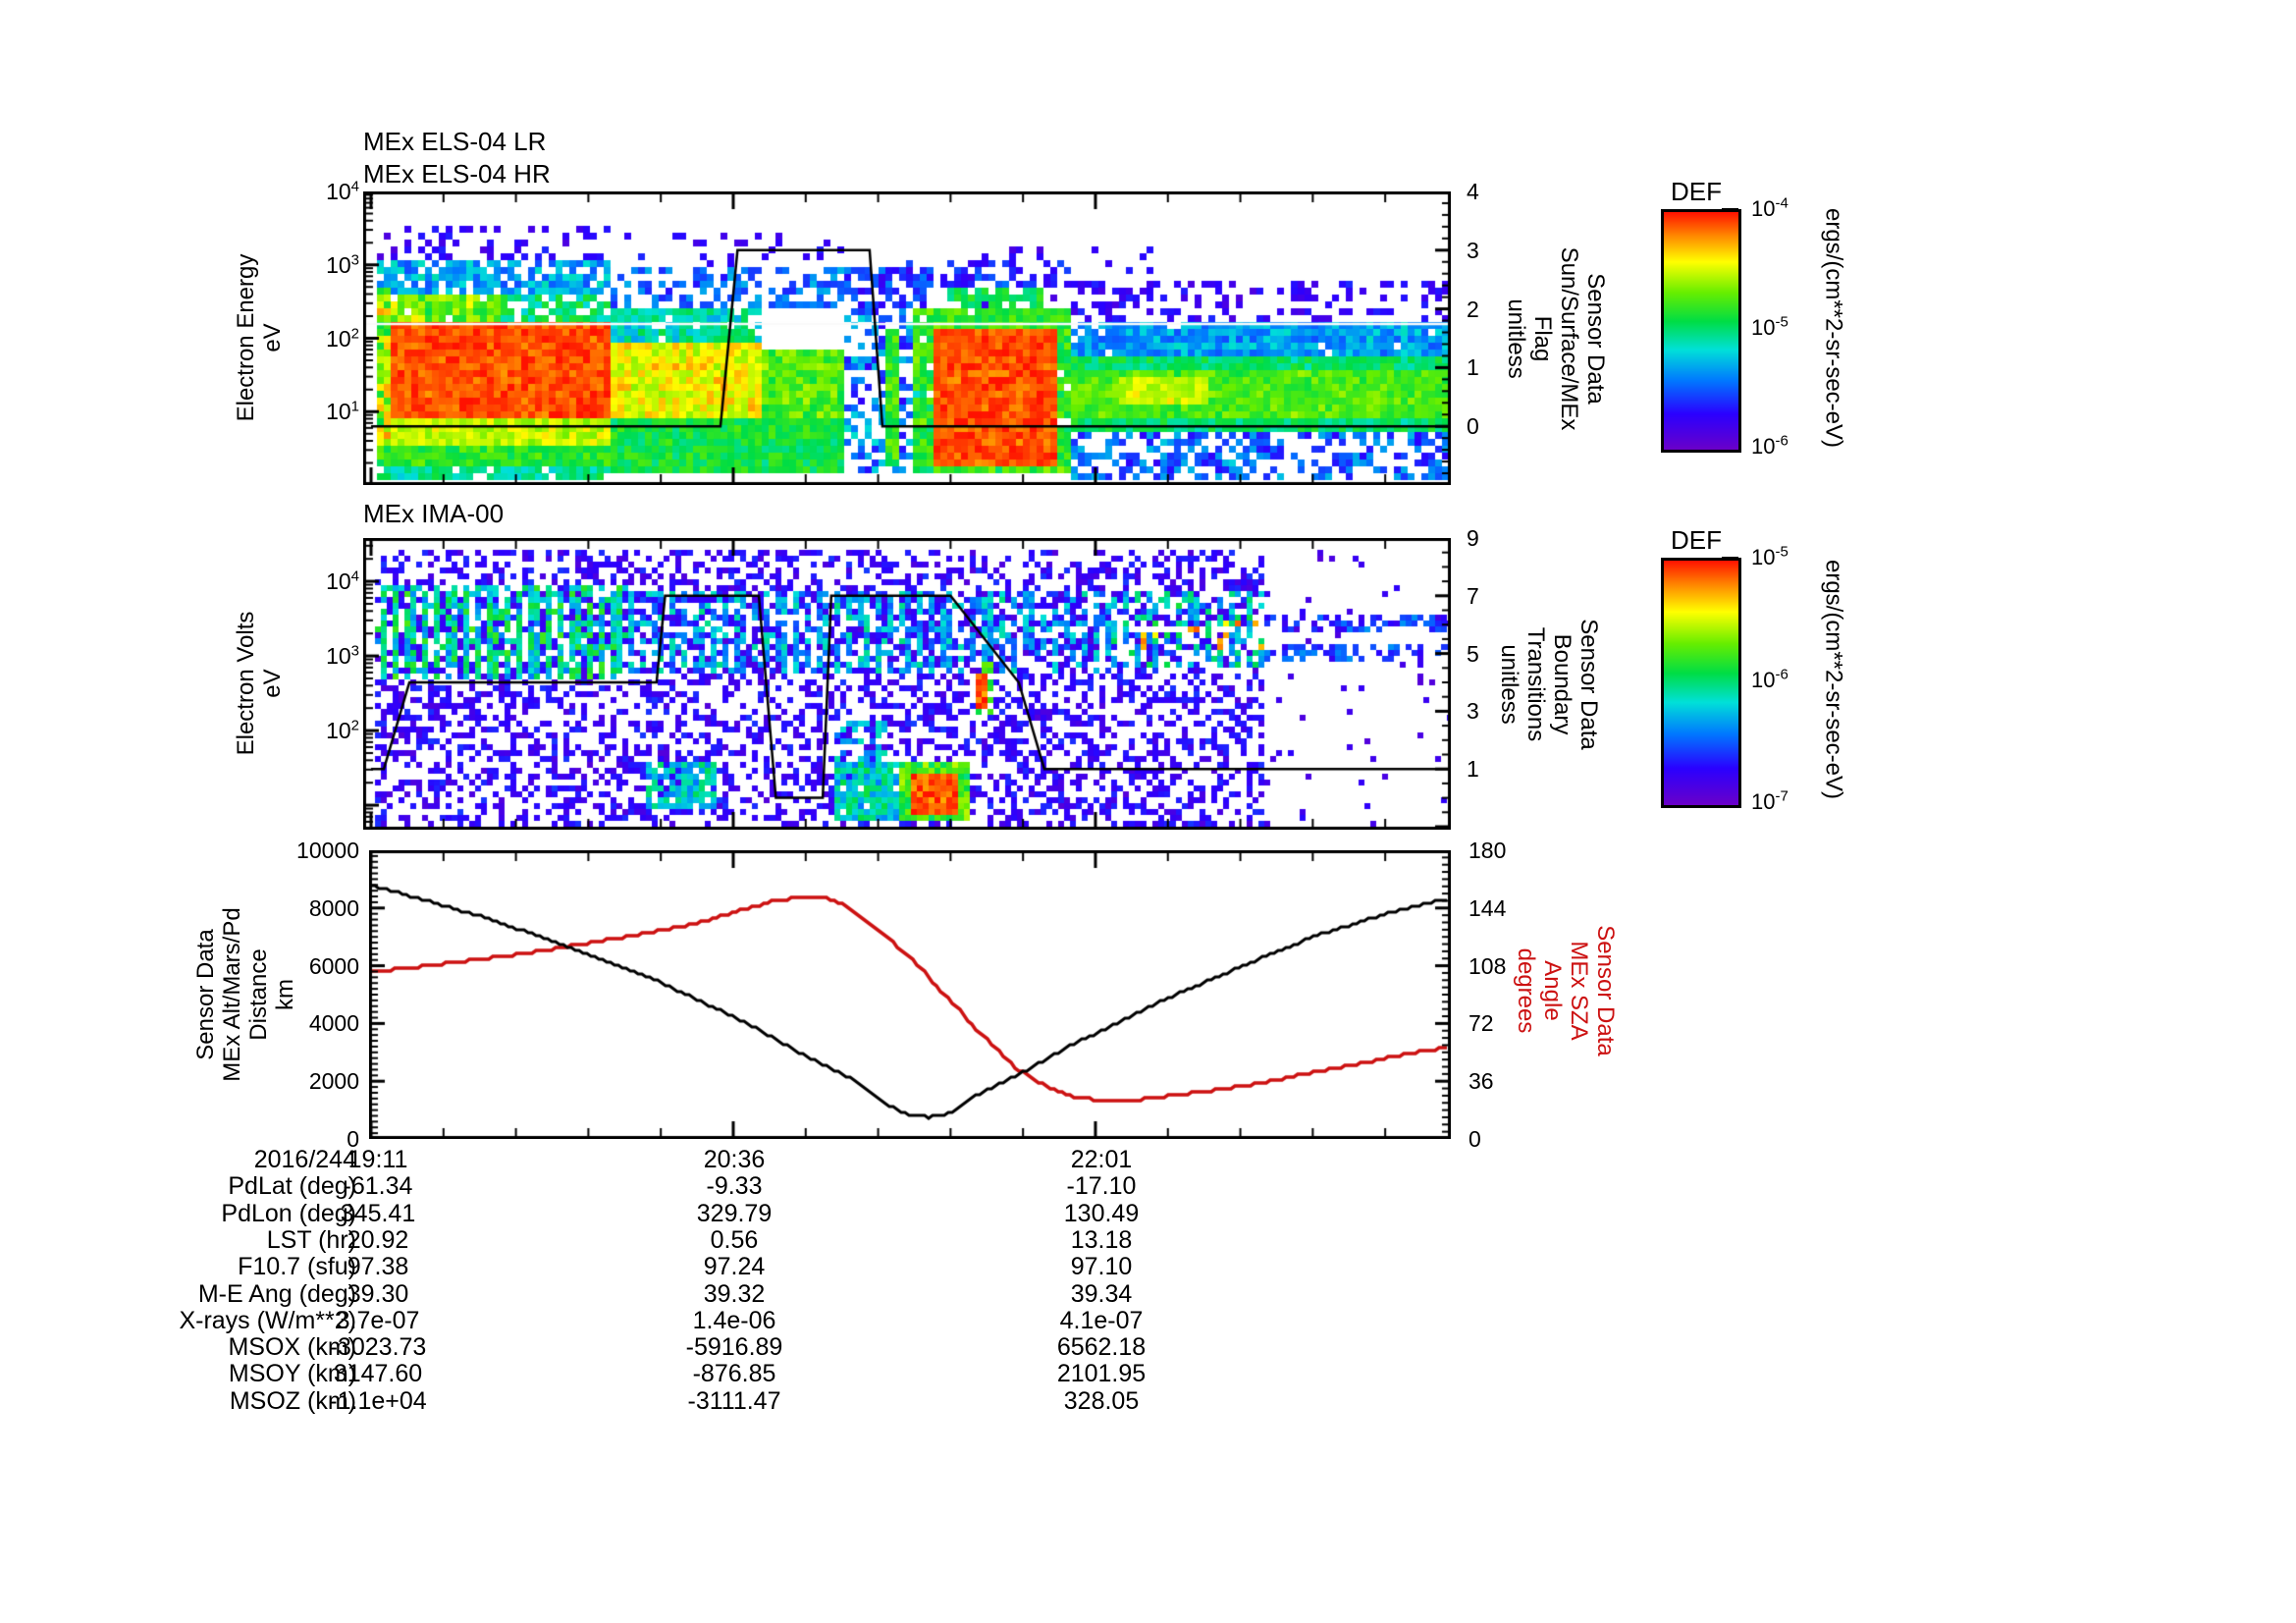  Describe the element at coordinates (1834, 679) in the screenshot. I see `colorbar-ima-unit-label: ergs/(cm**2-sr-sec-eV)` at that location.